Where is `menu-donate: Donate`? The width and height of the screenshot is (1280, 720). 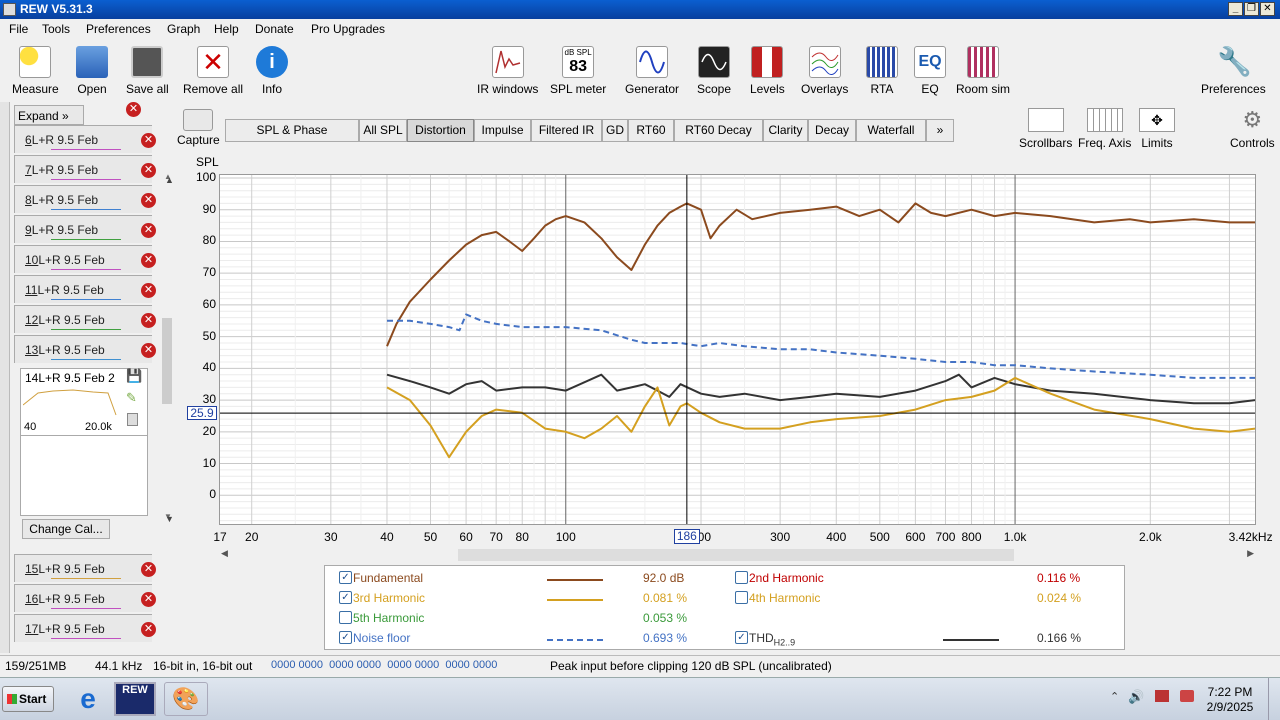
menu-donate: Donate is located at coordinates (274, 29).